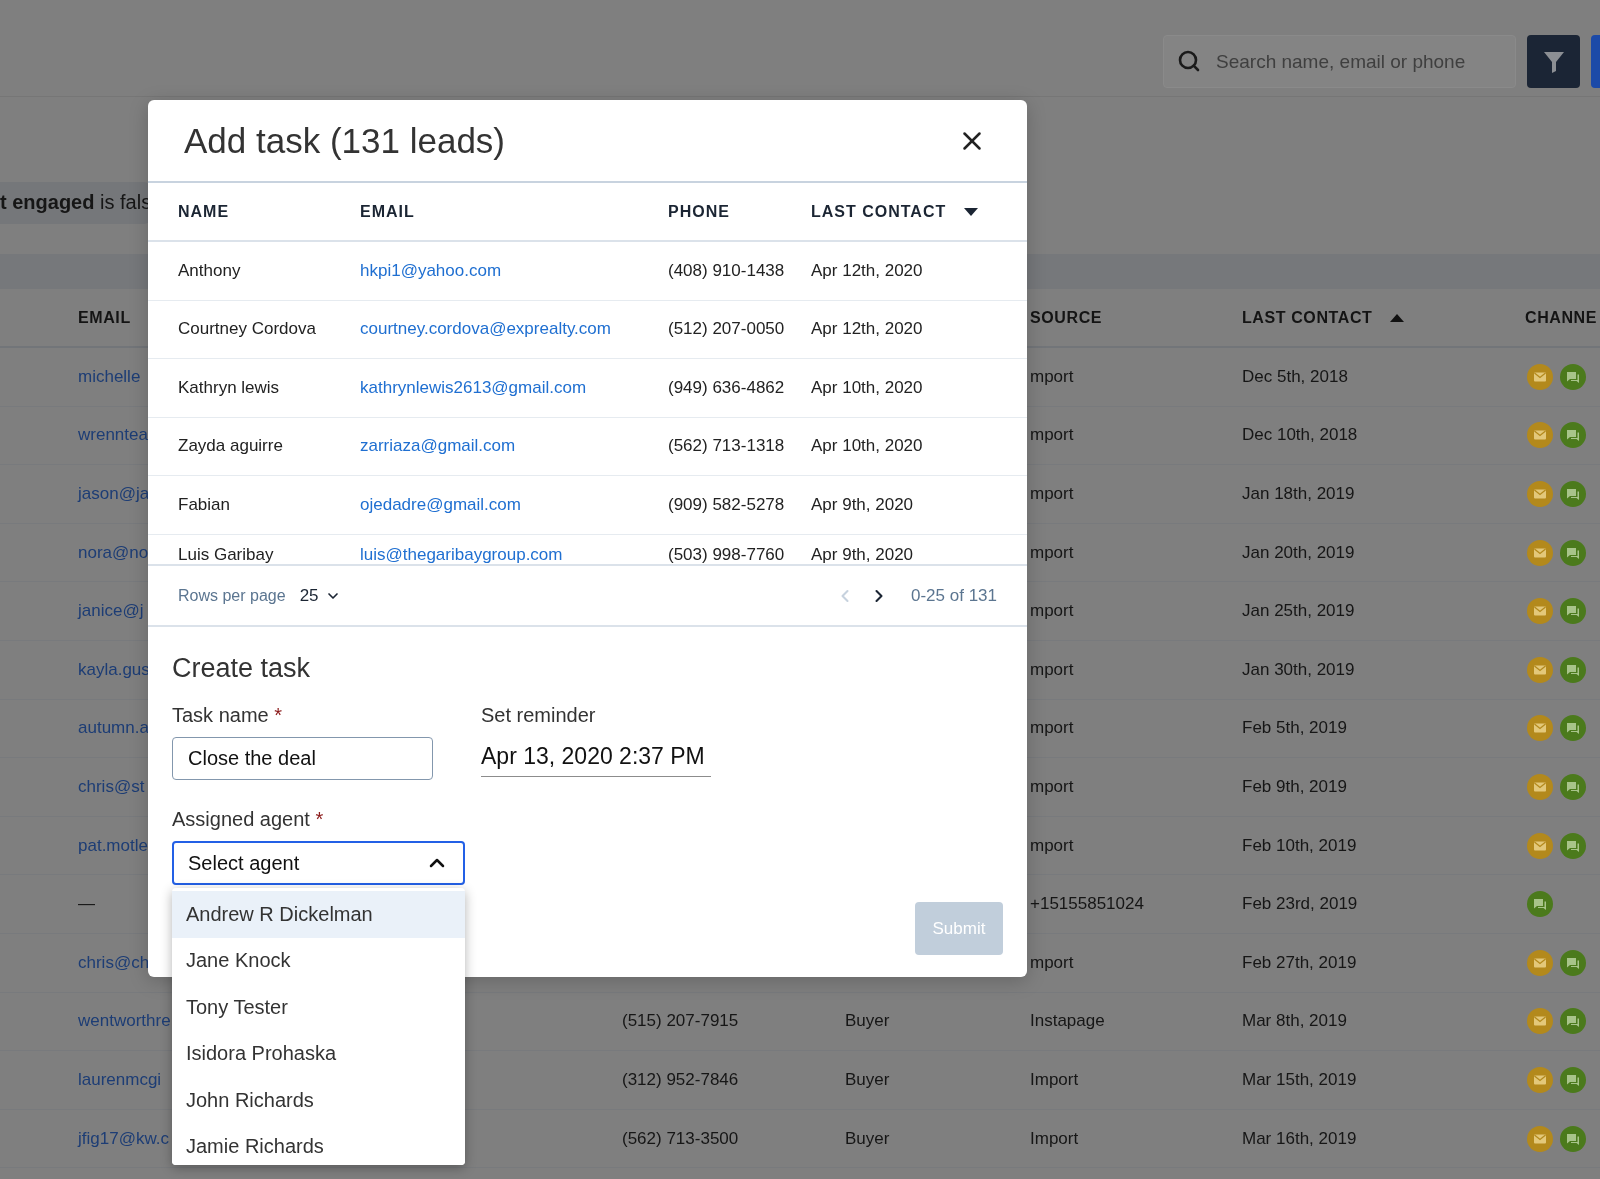 The image size is (1600, 1179). I want to click on task-name-input: Close the deal, so click(302, 758).